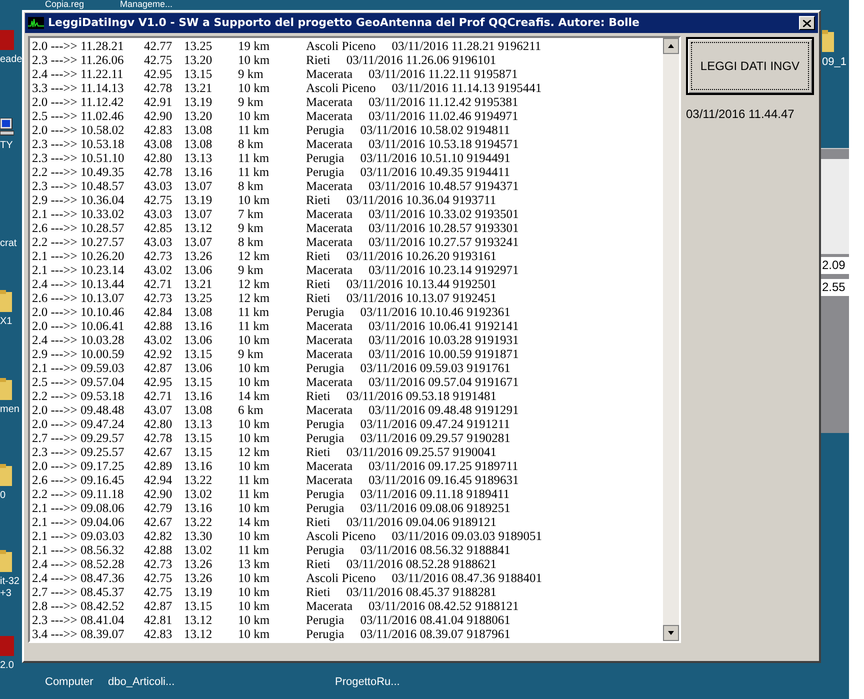  I want to click on longitude: 13.08, so click(199, 410).